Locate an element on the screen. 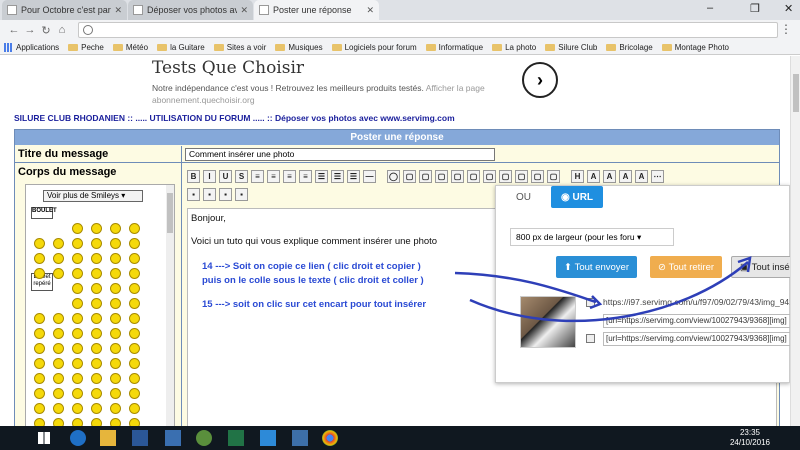 Image resolution: width=800 pixels, height=450 pixels. uploaded-image-thumbnail is located at coordinates (548, 322).